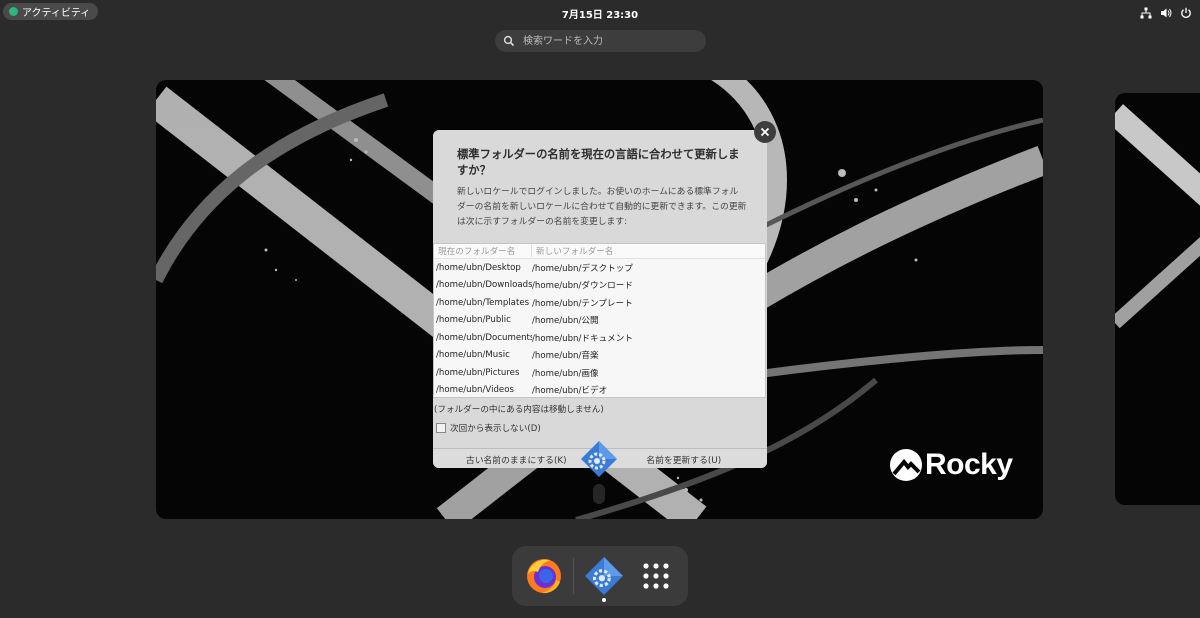 The height and width of the screenshot is (618, 1200). Describe the element at coordinates (565, 321) in the screenshot. I see `new-folder-cell: /home/ubn/公開` at that location.